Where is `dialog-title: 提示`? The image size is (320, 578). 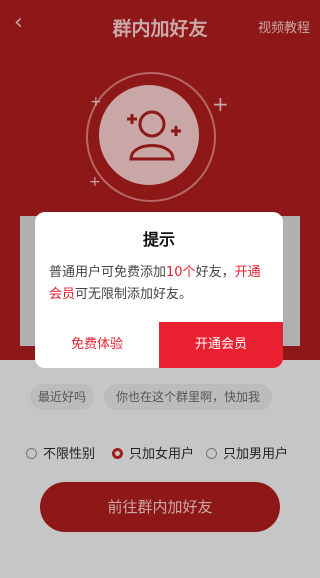
dialog-title: 提示 is located at coordinates (158, 239).